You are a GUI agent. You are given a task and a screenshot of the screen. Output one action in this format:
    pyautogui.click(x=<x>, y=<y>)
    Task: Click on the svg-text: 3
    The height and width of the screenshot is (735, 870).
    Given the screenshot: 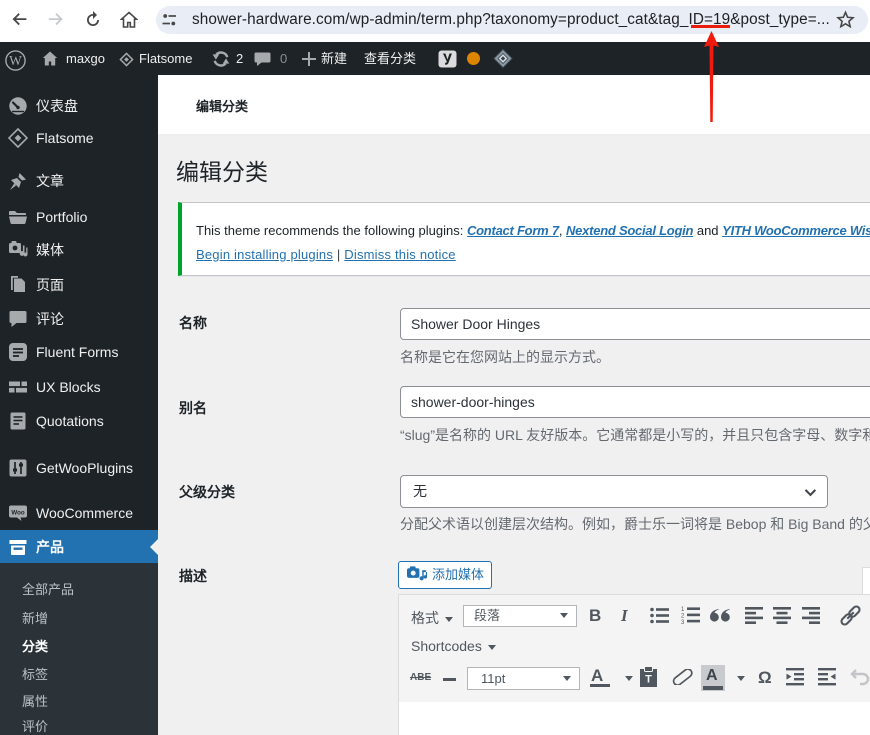 What is the action you would take?
    pyautogui.click(x=683, y=622)
    